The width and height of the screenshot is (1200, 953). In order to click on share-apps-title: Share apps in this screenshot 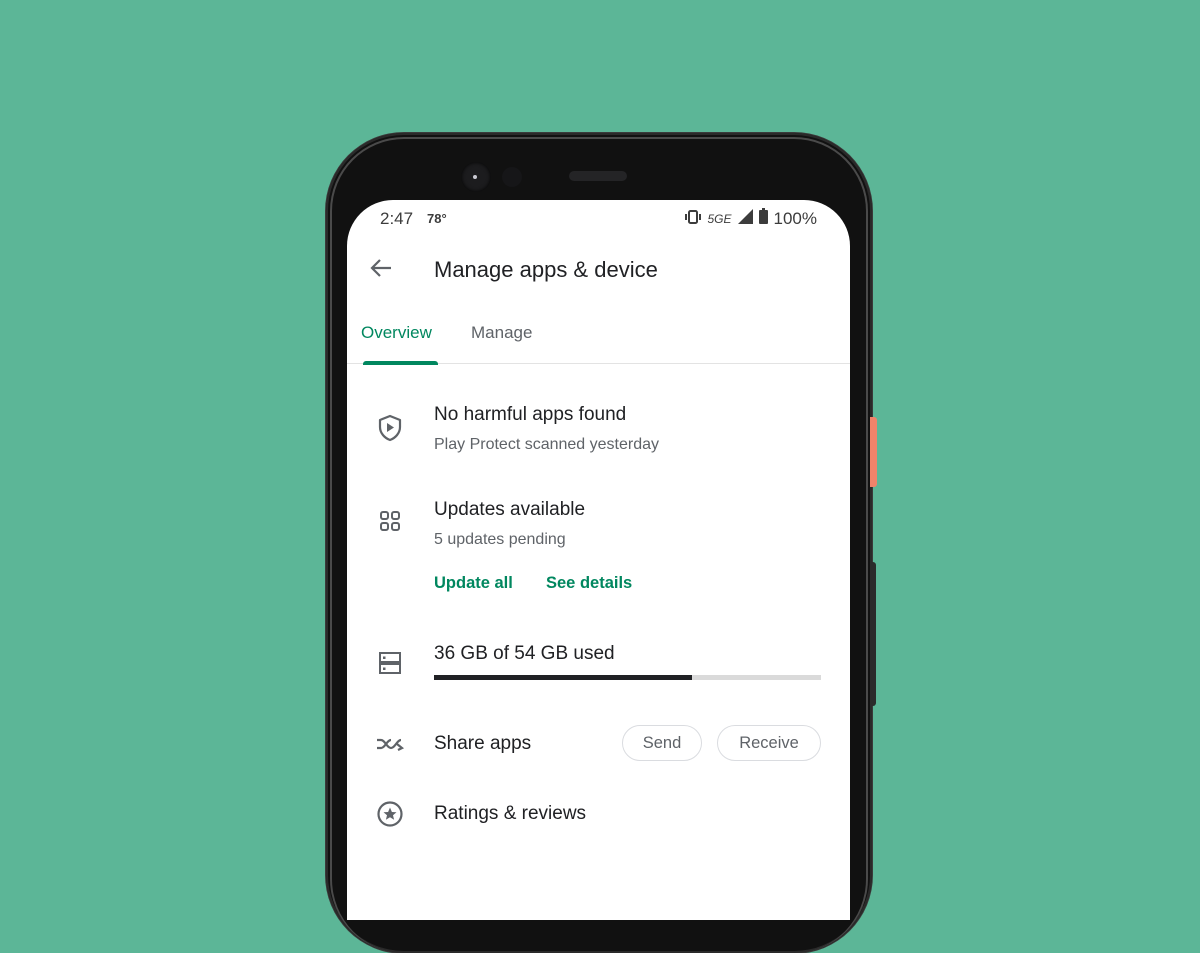, I will do `click(483, 743)`.